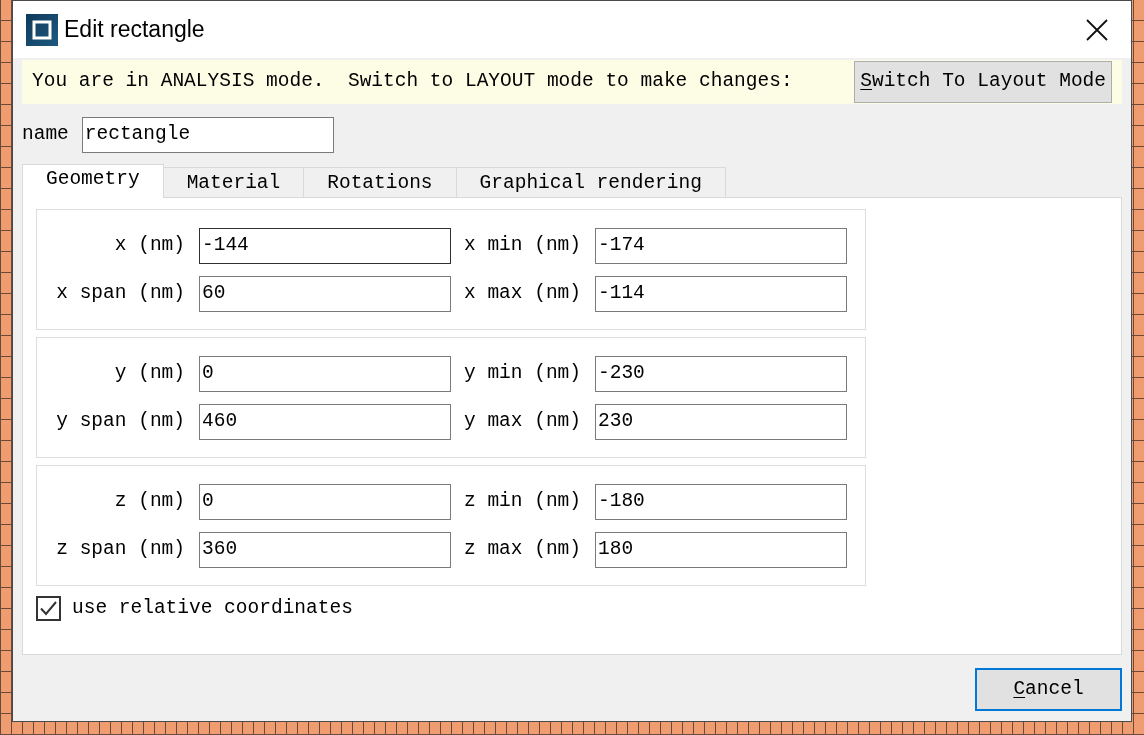  Describe the element at coordinates (721, 246) in the screenshot. I see `input-field: -174` at that location.